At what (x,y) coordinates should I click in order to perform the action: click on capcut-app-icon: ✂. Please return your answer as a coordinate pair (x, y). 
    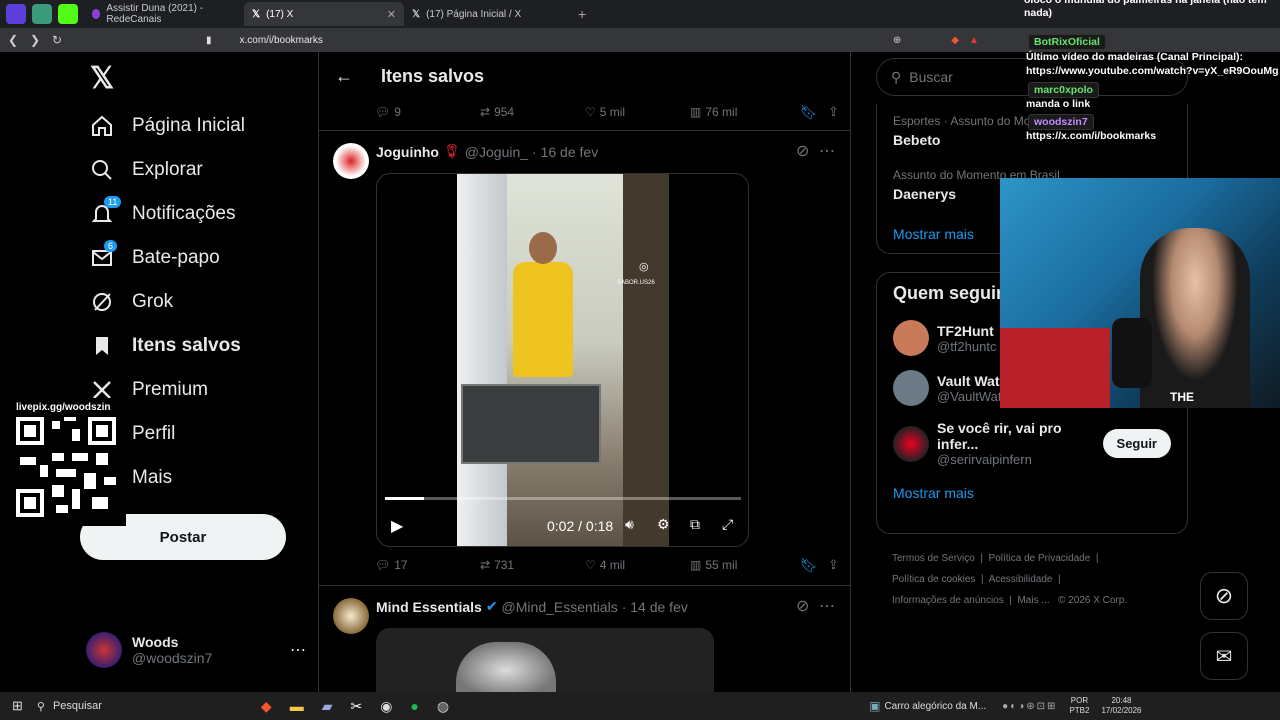
    Looking at the image, I should click on (356, 706).